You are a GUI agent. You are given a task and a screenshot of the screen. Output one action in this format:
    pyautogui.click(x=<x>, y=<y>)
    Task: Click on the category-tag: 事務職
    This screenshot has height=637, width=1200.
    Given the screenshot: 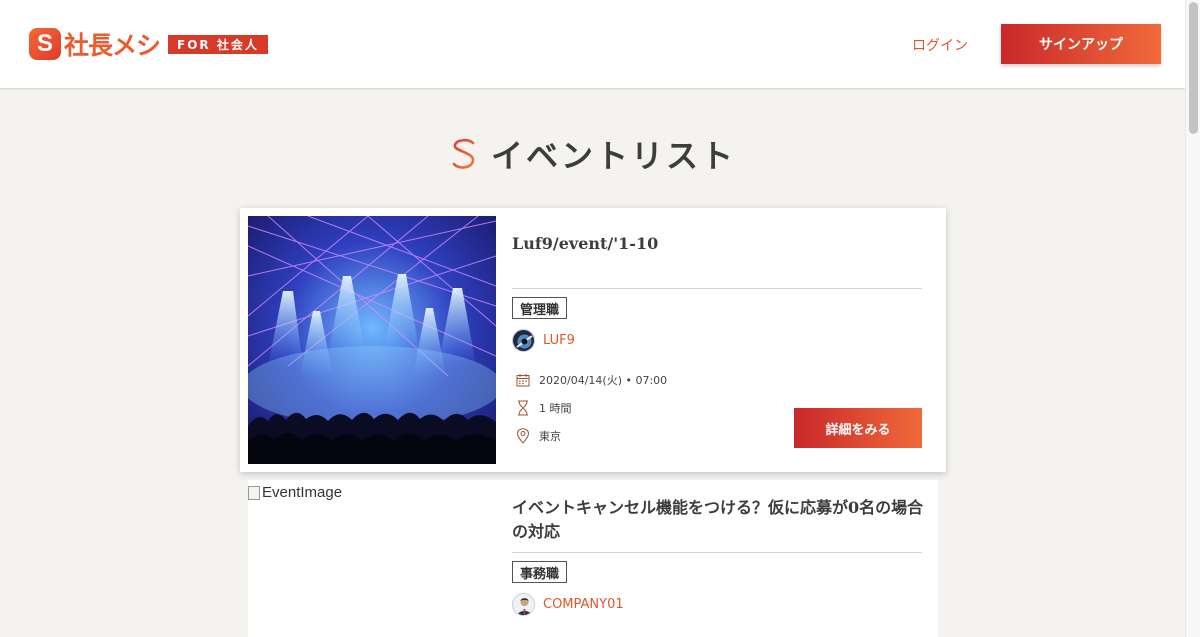 What is the action you would take?
    pyautogui.click(x=540, y=572)
    